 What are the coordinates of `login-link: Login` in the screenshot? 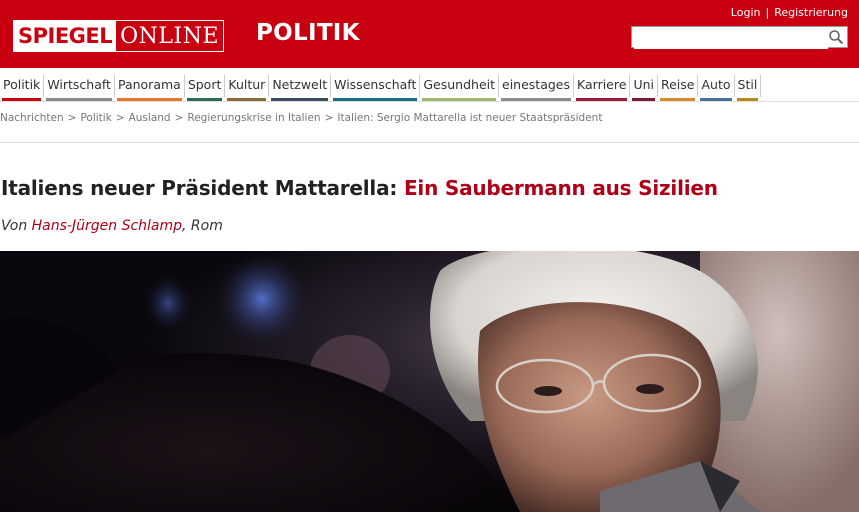 It's located at (746, 12).